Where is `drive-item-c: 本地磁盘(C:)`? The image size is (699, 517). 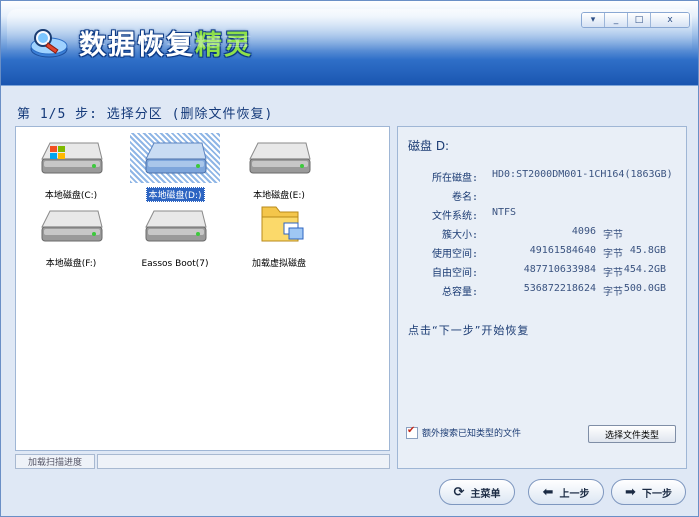 drive-item-c: 本地磁盘(C:) is located at coordinates (71, 167).